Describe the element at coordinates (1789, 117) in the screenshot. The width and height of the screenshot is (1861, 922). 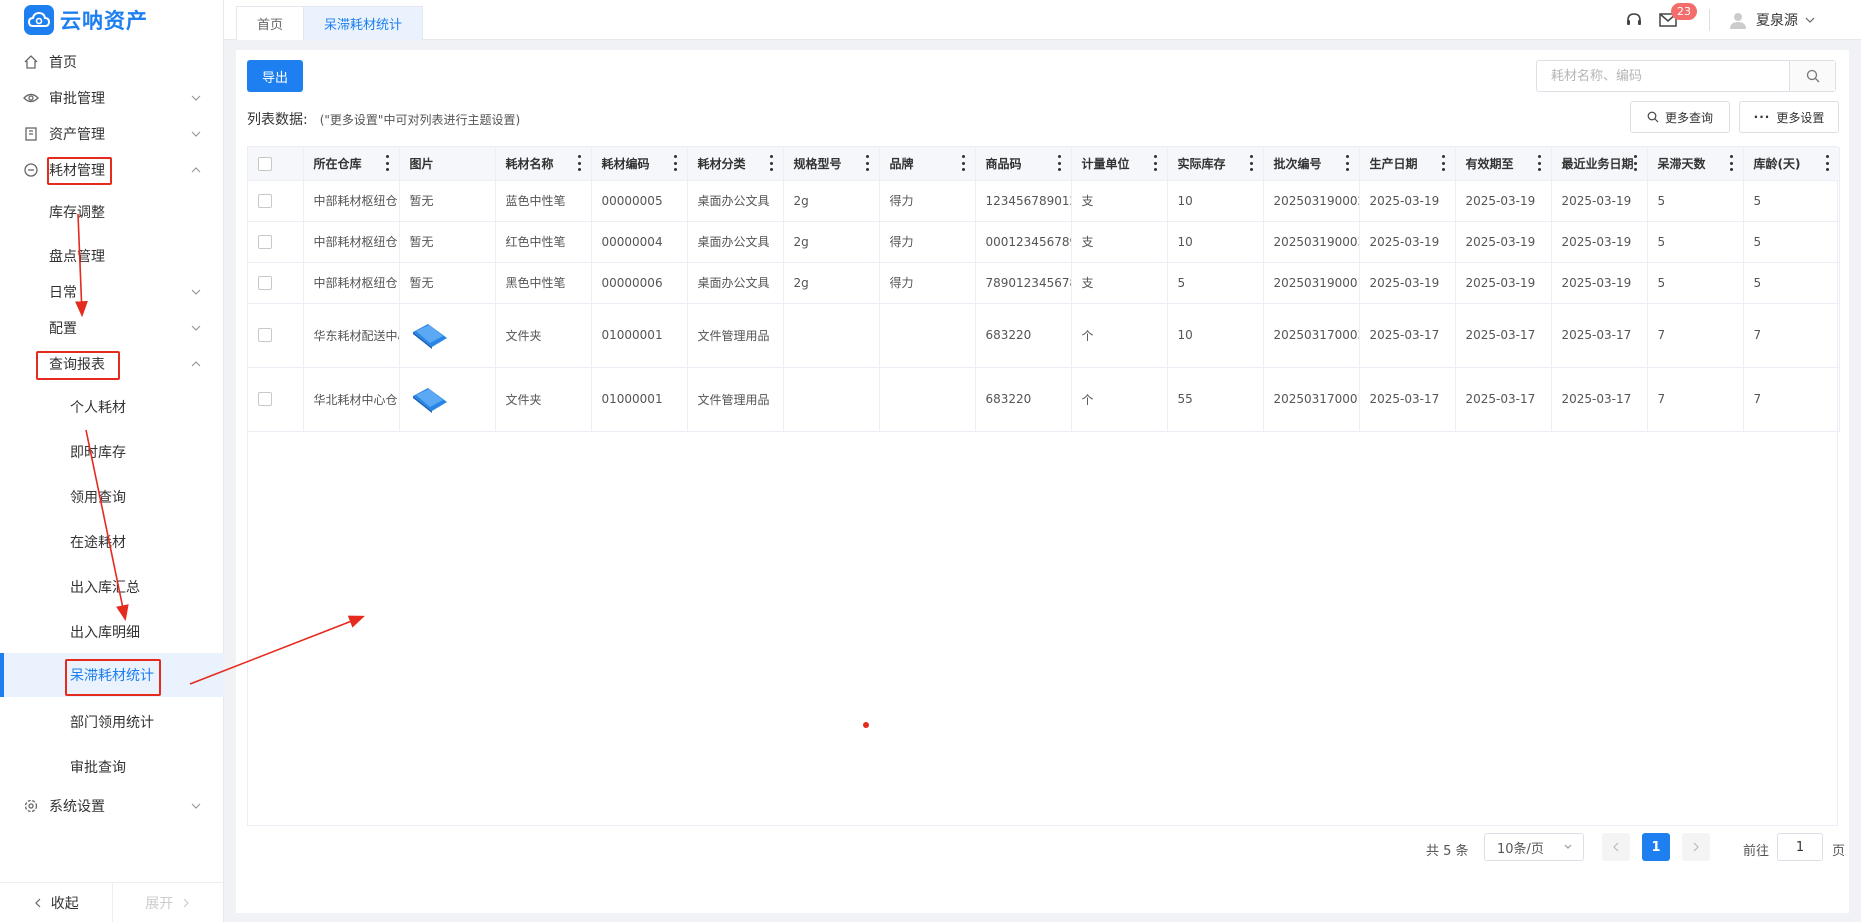
I see `more-settings-button: ··· 更多设置` at that location.